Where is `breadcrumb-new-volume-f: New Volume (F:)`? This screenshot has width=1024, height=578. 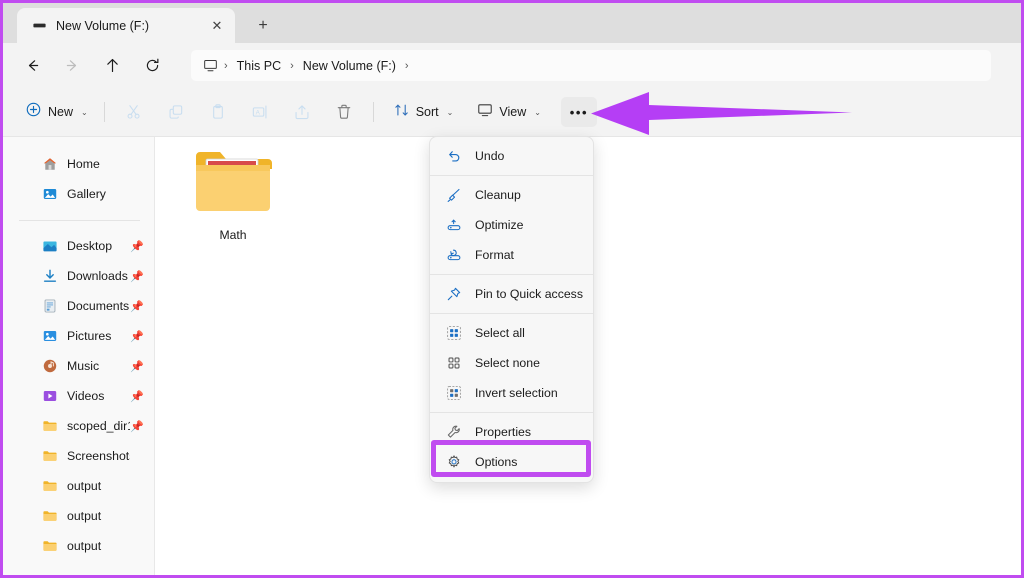 breadcrumb-new-volume-f: New Volume (F:) is located at coordinates (349, 66).